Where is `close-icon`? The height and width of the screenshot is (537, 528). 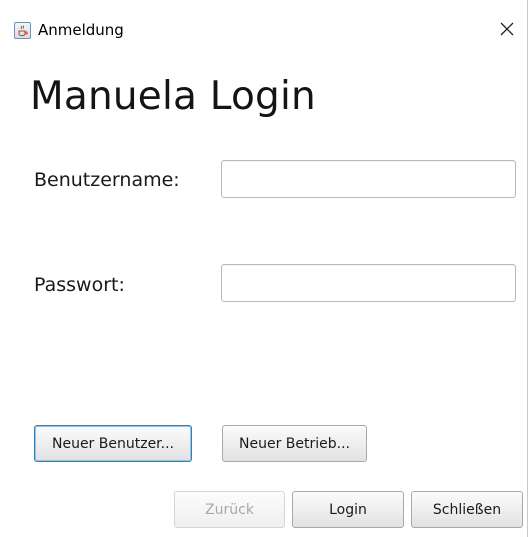 close-icon is located at coordinates (507, 29).